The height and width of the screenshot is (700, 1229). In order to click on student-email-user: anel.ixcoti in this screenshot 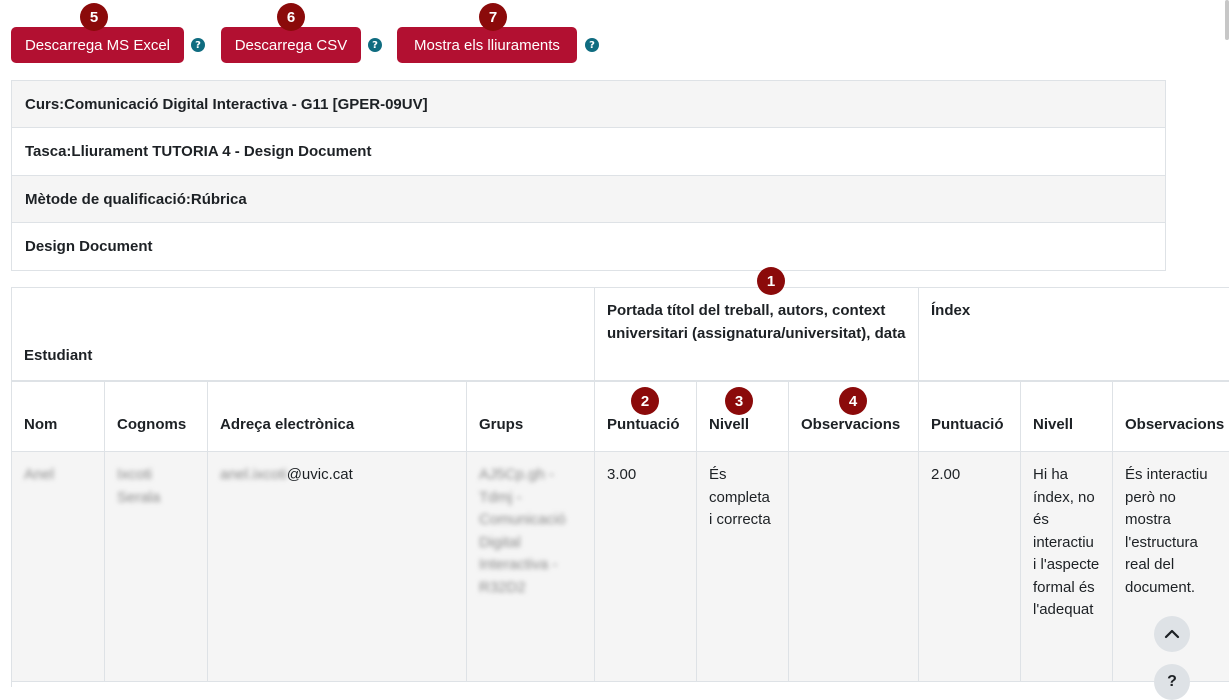, I will do `click(253, 474)`.